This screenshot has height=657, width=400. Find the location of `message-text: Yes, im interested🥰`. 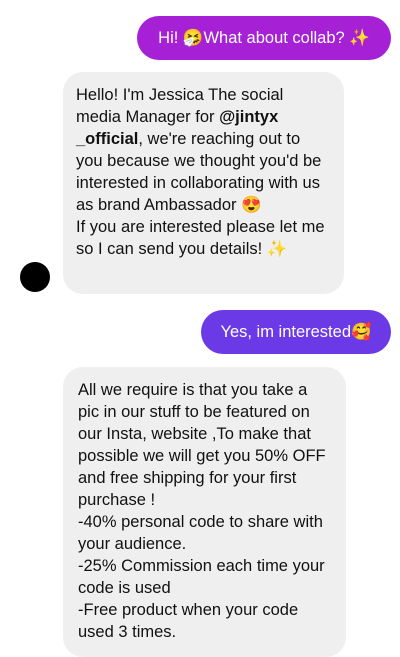

message-text: Yes, im interested🥰 is located at coordinates (296, 332).